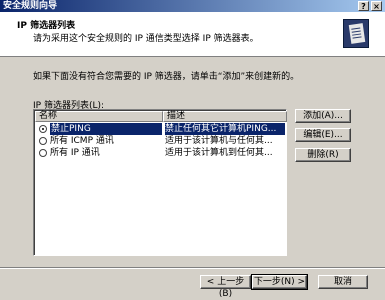  Describe the element at coordinates (225, 116) in the screenshot. I see `column-desc-header: 描述` at that location.